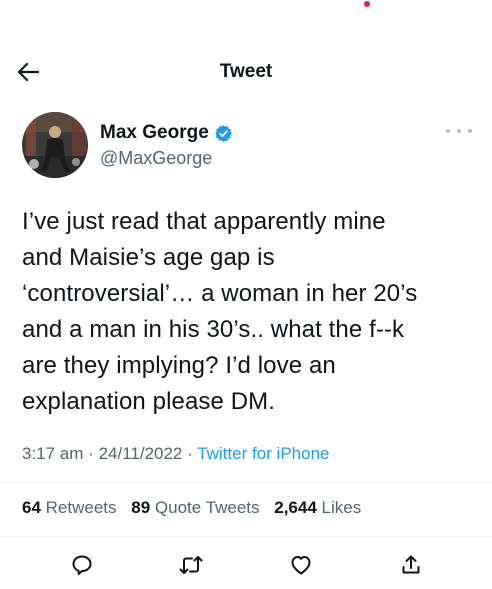  I want to click on retweets-count: 64, so click(31, 507).